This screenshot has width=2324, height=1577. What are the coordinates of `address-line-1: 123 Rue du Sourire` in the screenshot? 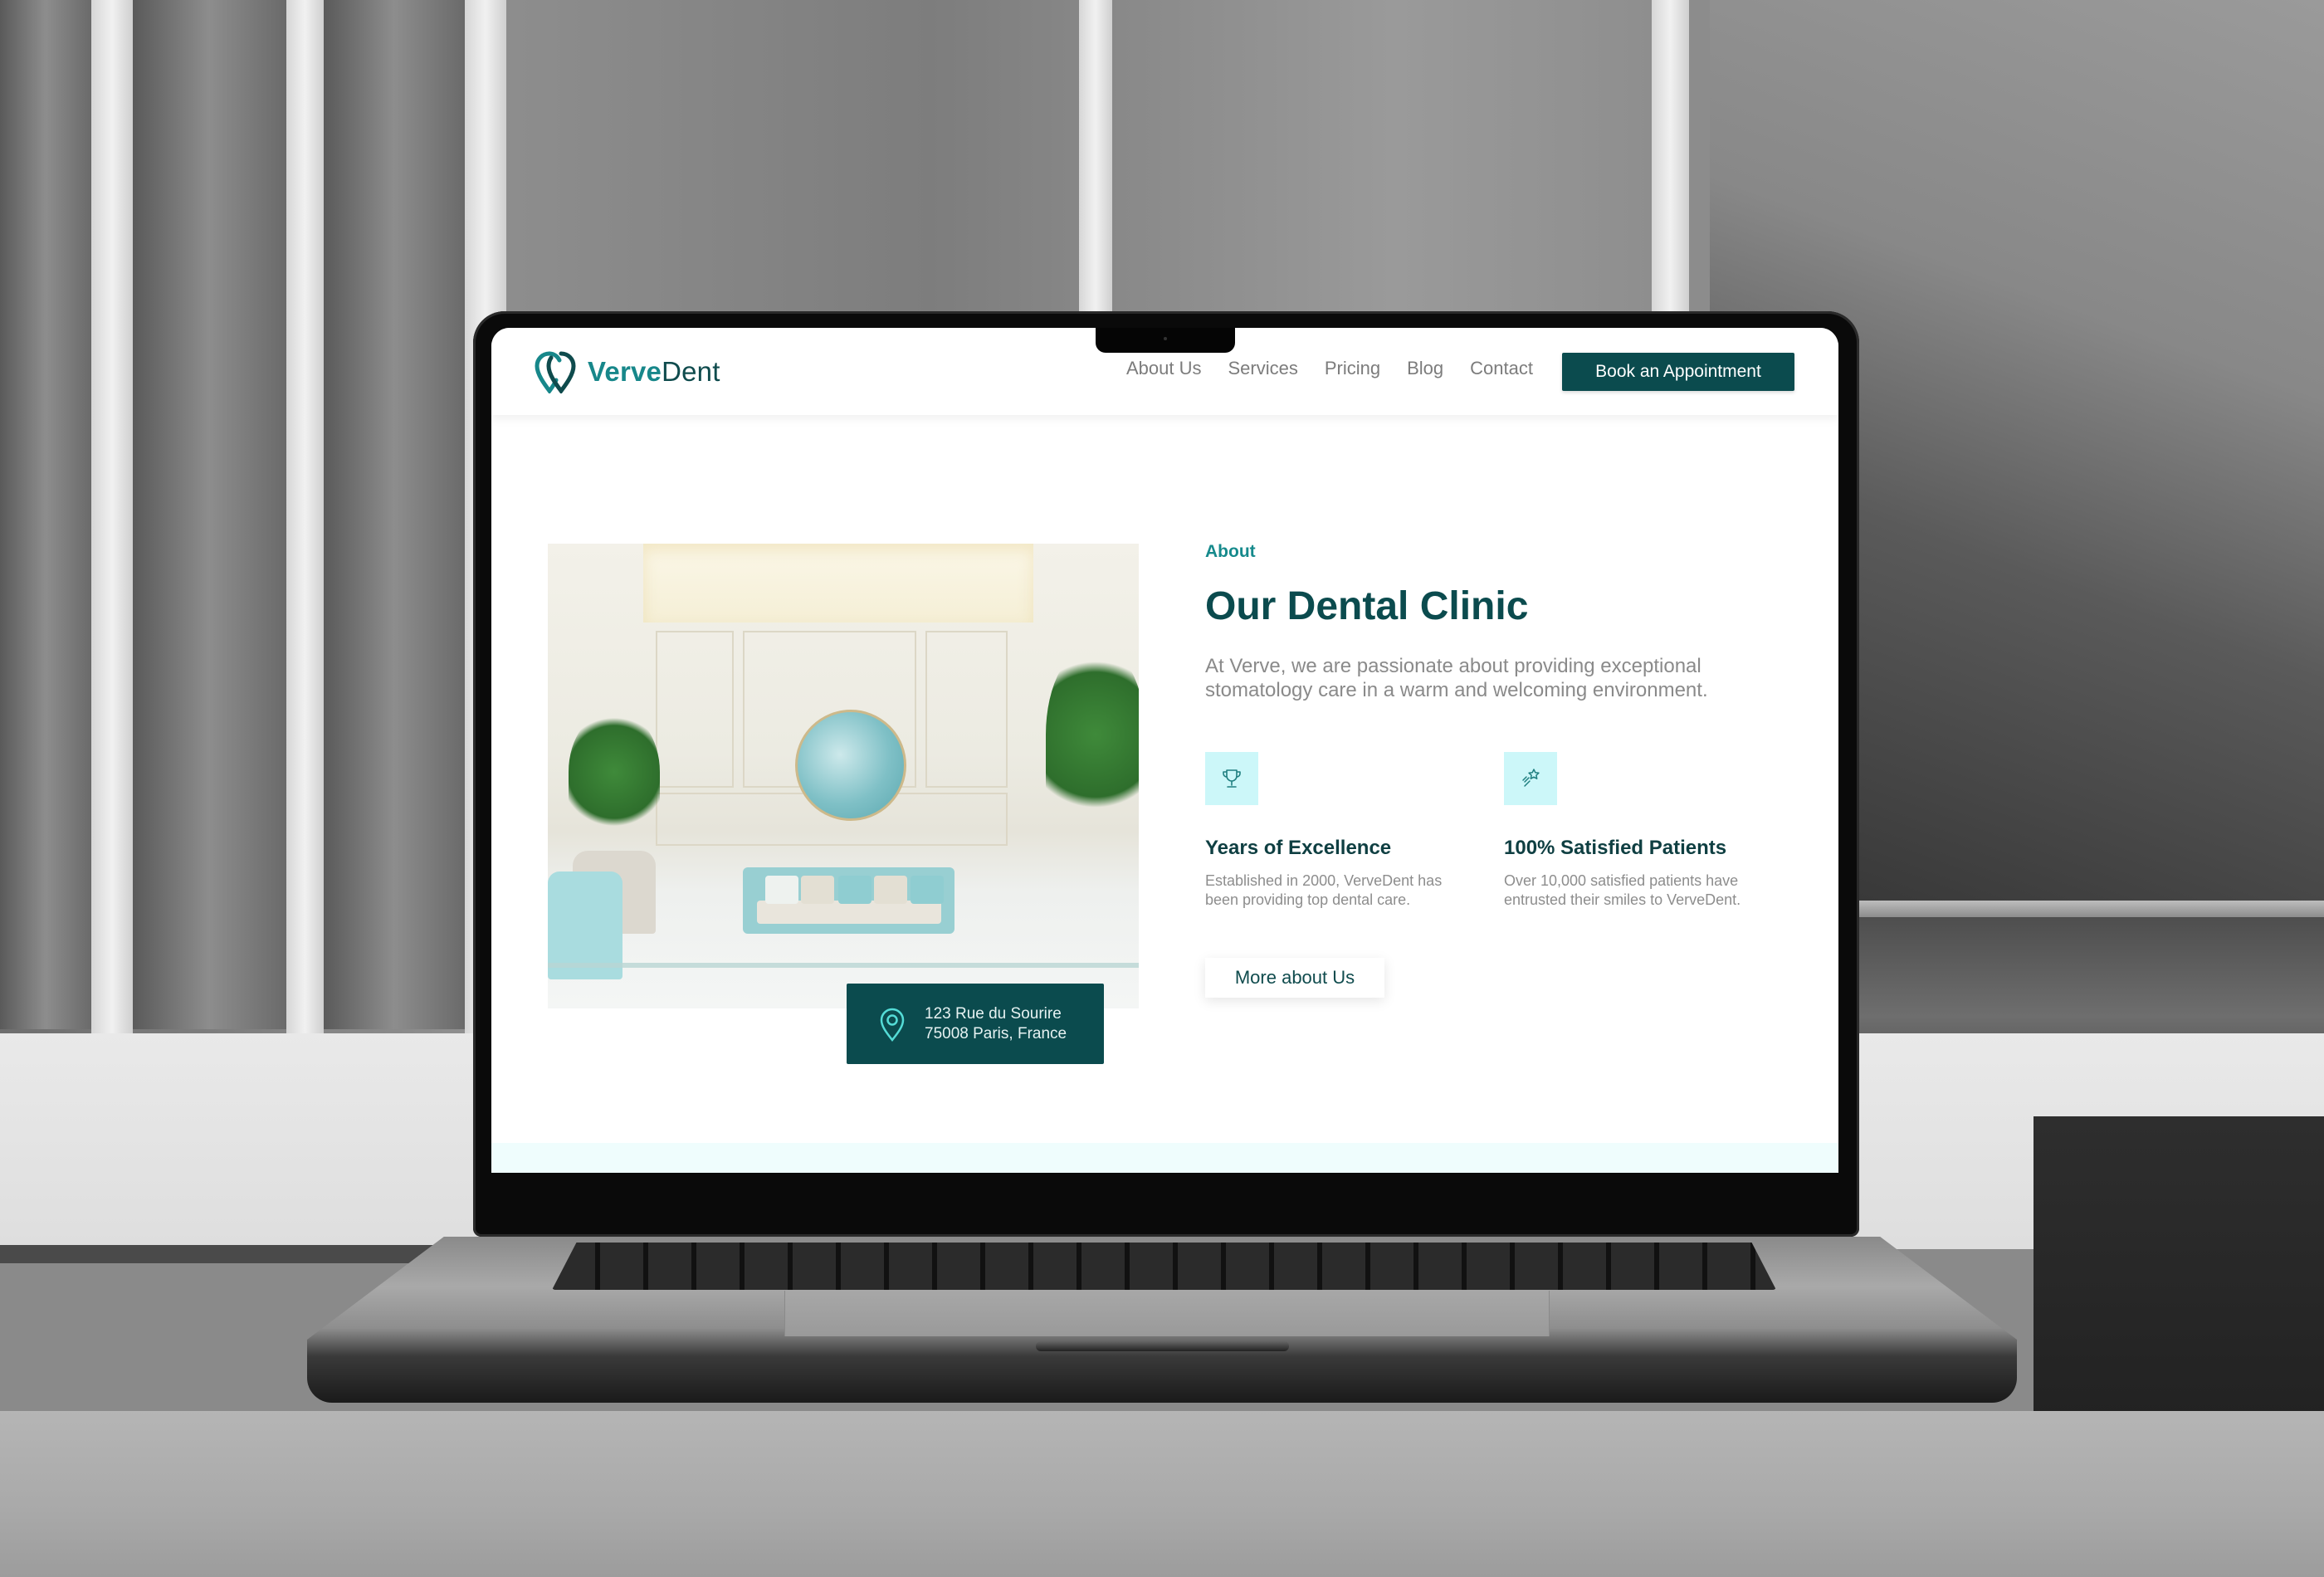 It's located at (993, 1013).